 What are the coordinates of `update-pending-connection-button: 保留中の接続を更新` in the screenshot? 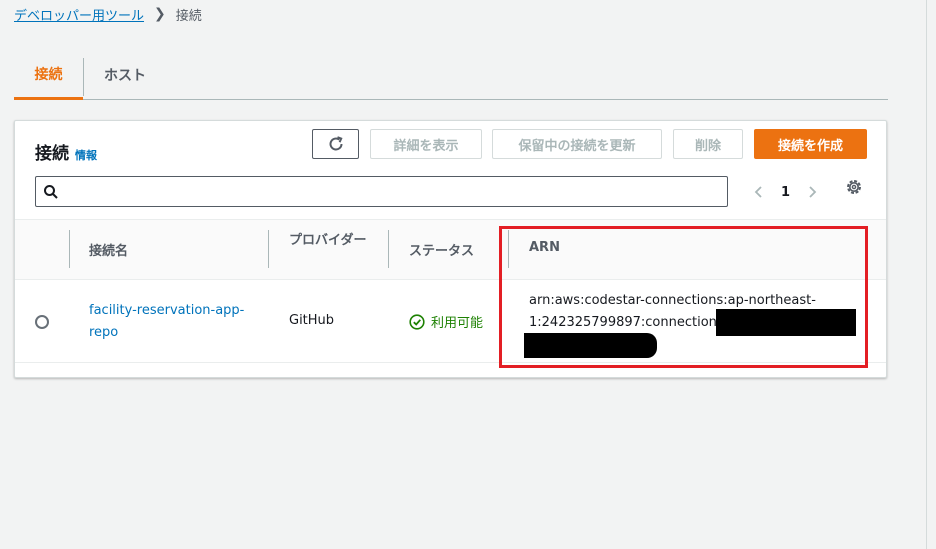 It's located at (577, 144).